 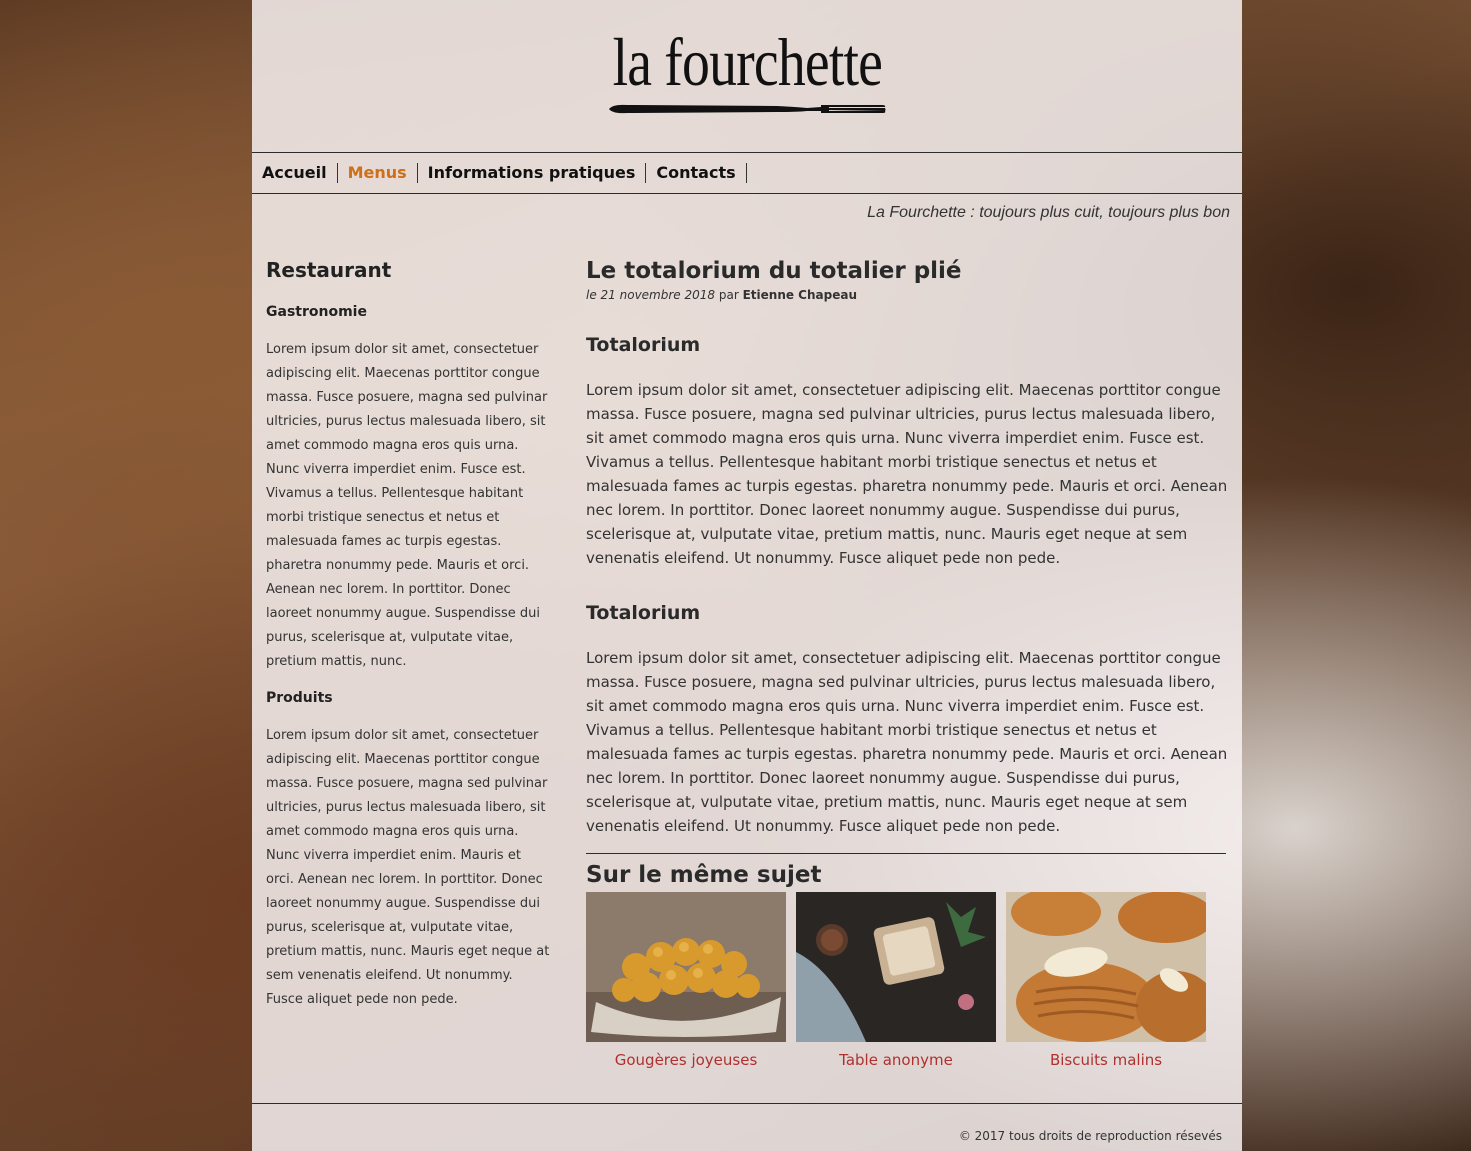 I want to click on related-card-biscuits: Biscuits malins, so click(x=1106, y=980).